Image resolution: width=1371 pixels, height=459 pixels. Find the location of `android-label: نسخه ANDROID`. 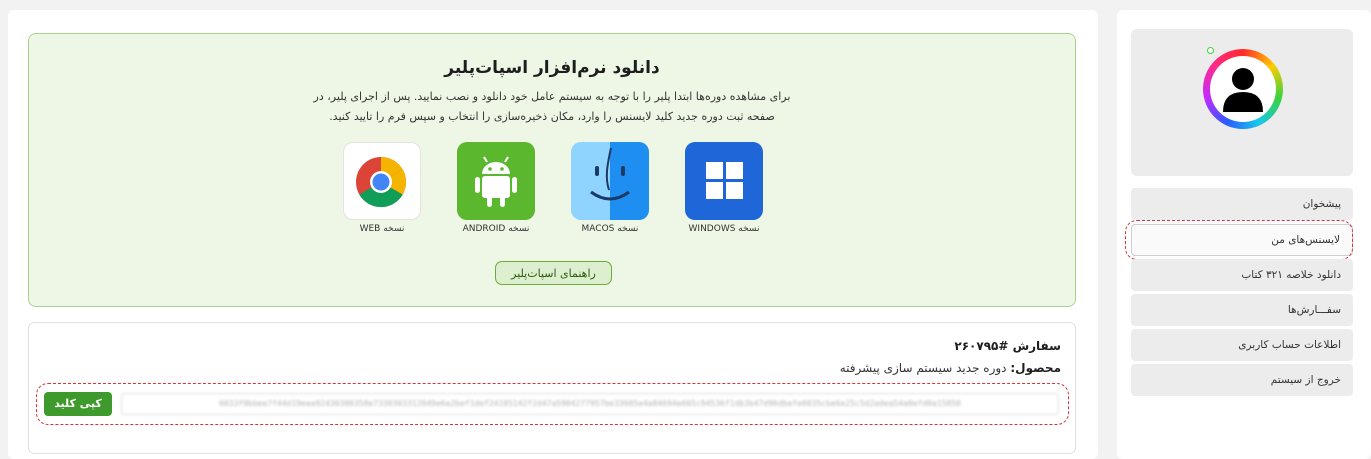

android-label: نسخه ANDROID is located at coordinates (496, 229).